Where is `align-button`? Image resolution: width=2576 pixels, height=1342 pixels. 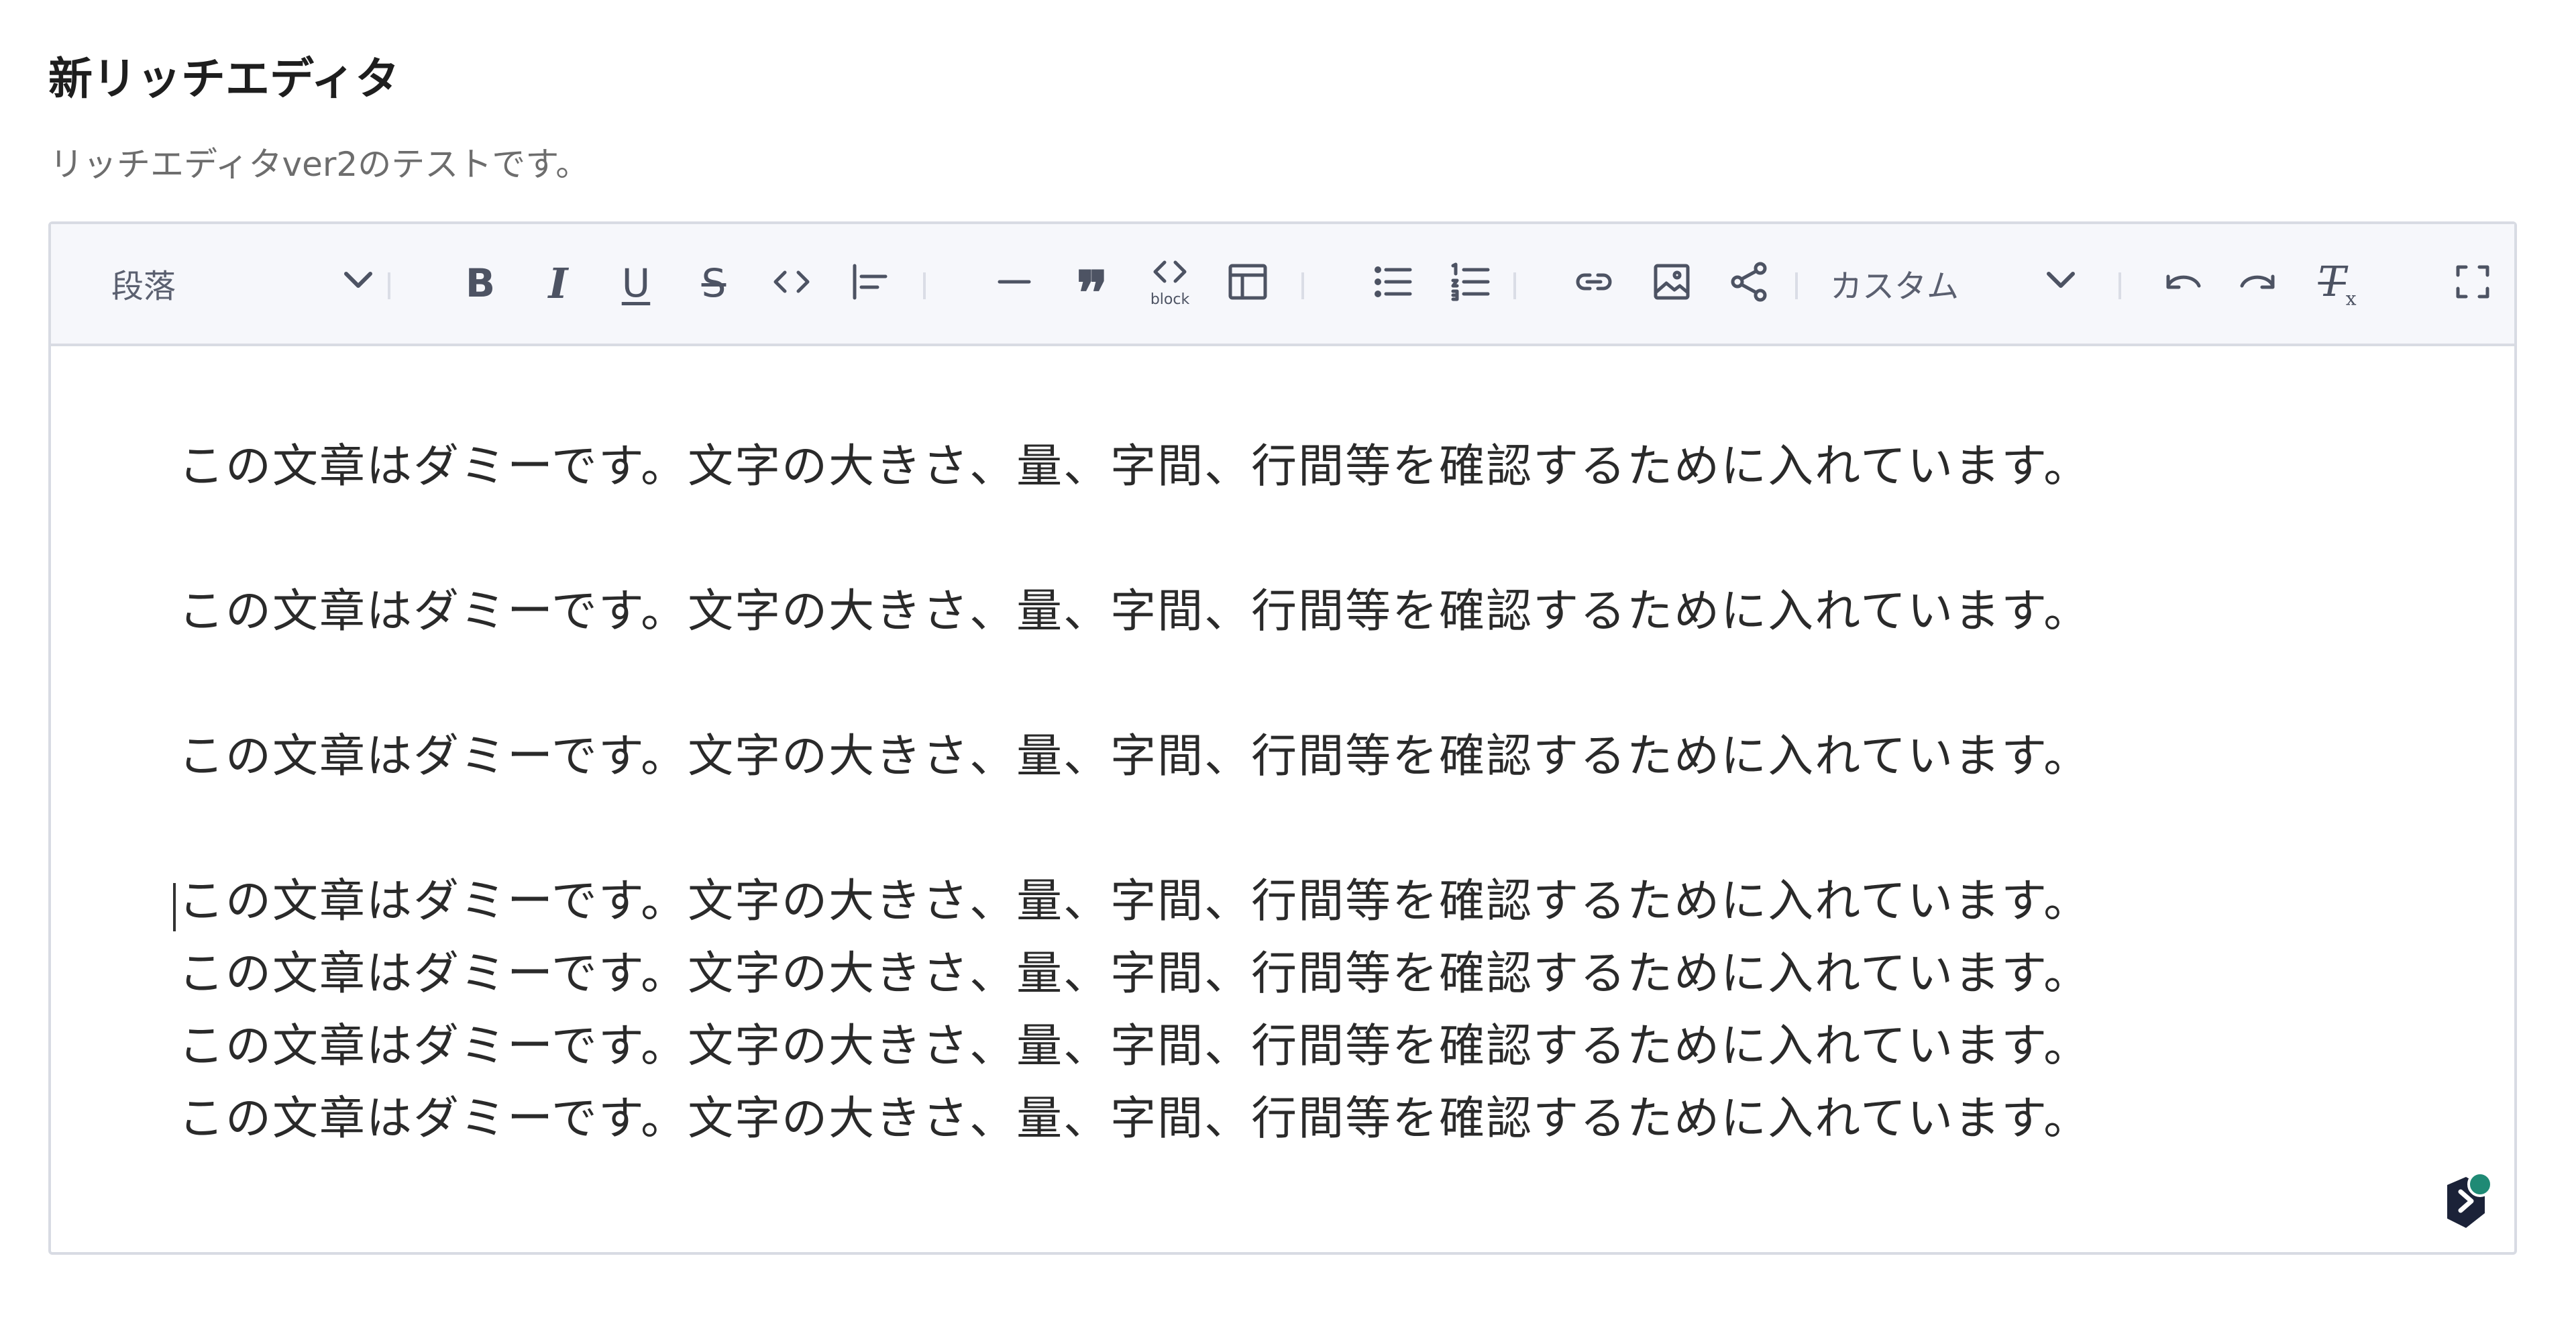 align-button is located at coordinates (869, 283).